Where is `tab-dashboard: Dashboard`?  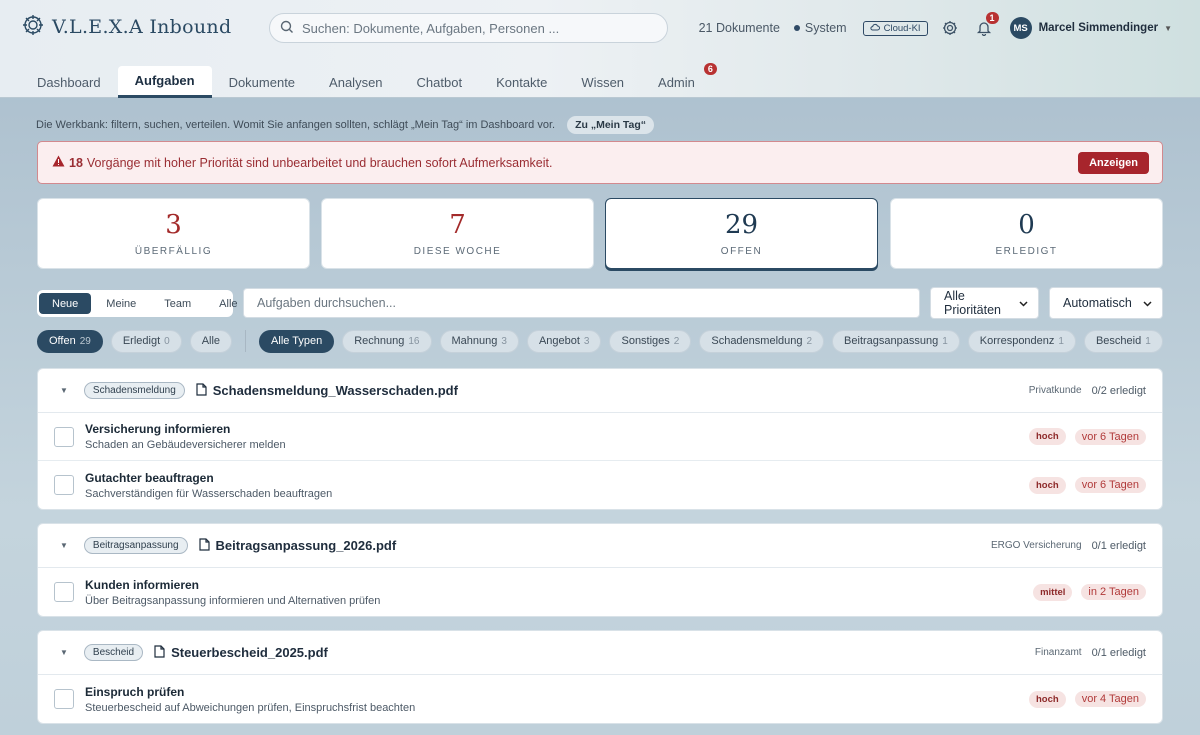 tab-dashboard: Dashboard is located at coordinates (69, 82).